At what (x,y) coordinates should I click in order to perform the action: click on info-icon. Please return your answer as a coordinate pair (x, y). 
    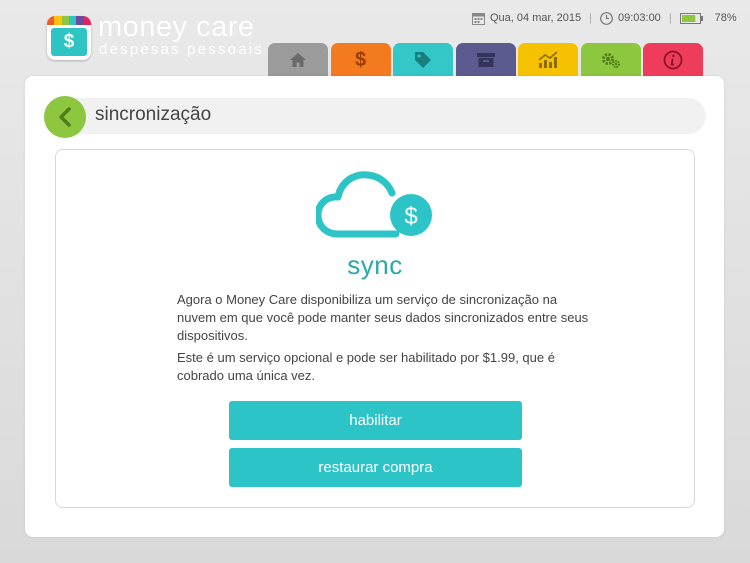
    Looking at the image, I should click on (673, 60).